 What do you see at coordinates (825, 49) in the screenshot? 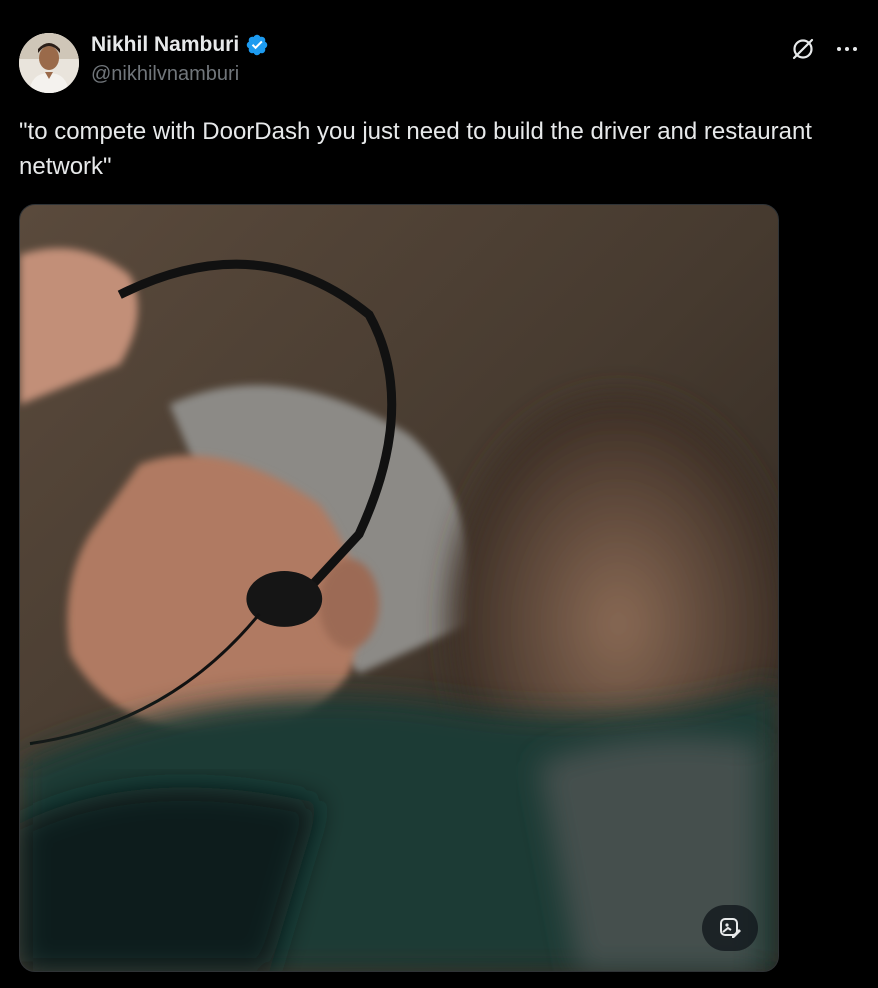
I see `header-actions` at bounding box center [825, 49].